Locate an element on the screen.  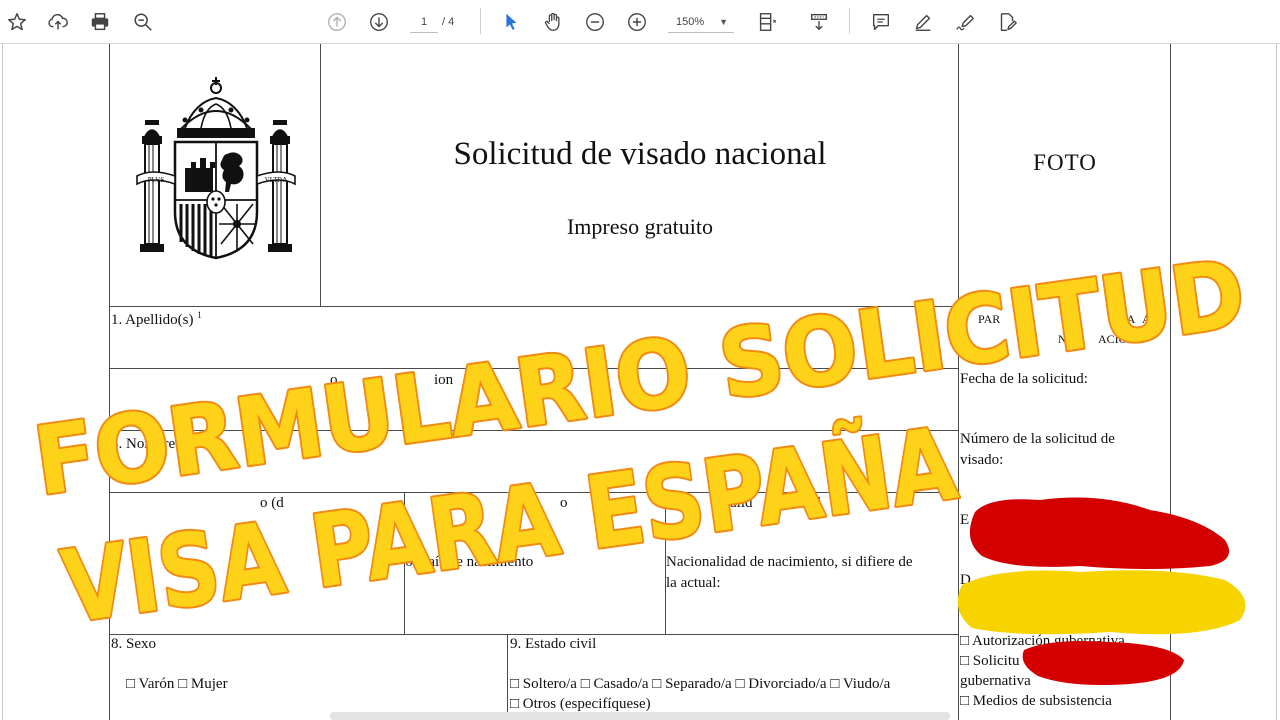
field-pais-nacimiento: 6. País de nacimiento is located at coordinates (469, 562).